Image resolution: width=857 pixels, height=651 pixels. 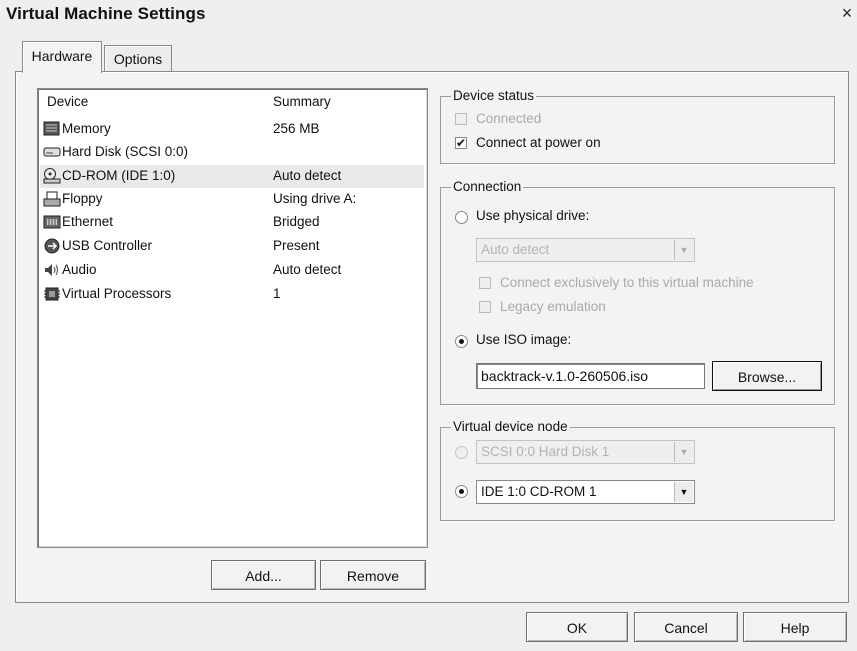 What do you see at coordinates (82, 198) in the screenshot?
I see `device-name: Floppy` at bounding box center [82, 198].